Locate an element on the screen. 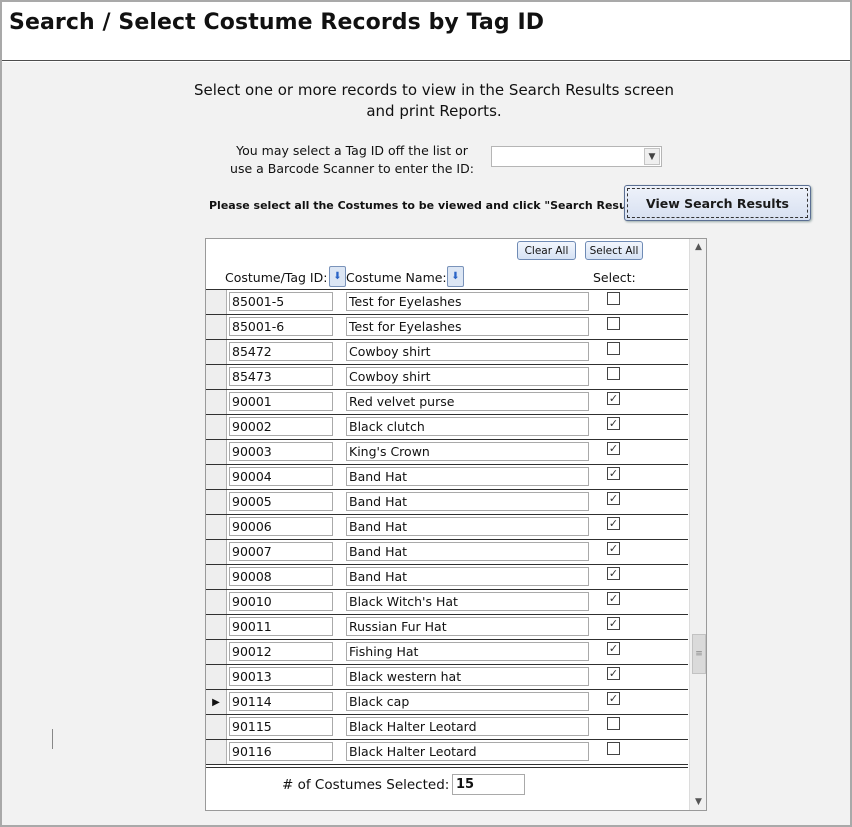 This screenshot has height=827, width=852. costume-name-cell: King's Crown is located at coordinates (467, 451).